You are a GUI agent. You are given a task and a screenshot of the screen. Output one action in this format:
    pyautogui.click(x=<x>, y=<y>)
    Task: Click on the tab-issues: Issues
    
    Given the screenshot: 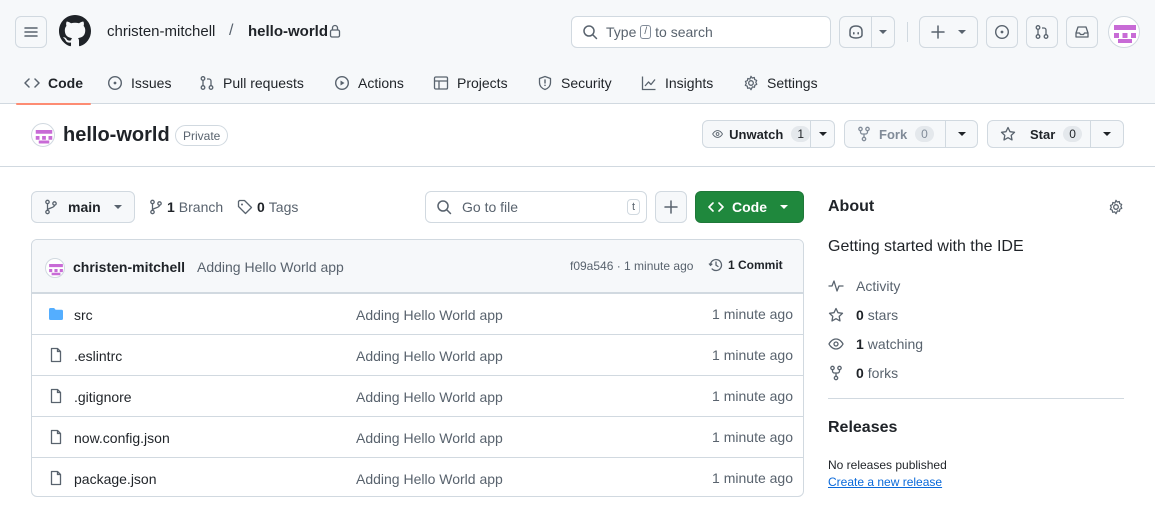 What is the action you would take?
    pyautogui.click(x=139, y=83)
    